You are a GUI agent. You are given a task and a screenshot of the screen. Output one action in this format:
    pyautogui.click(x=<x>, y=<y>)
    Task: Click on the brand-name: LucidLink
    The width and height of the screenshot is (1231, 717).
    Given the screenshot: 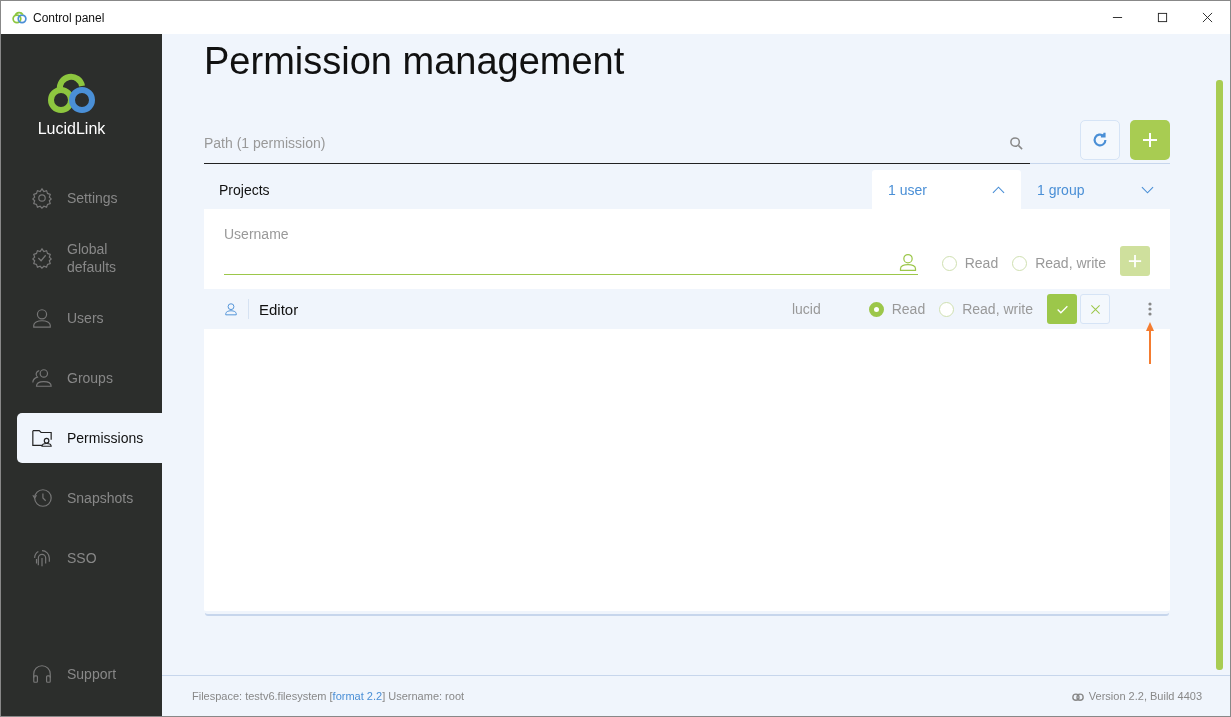 What is the action you would take?
    pyautogui.click(x=71, y=129)
    